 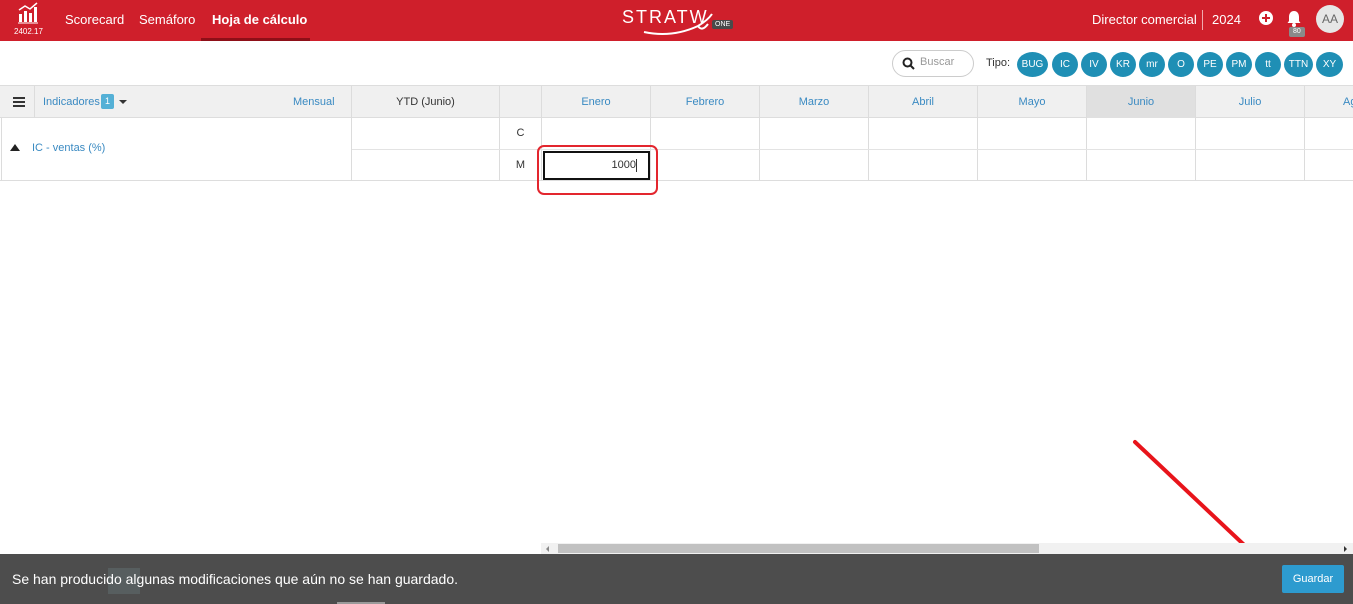 I want to click on horizontal-scrollbar, so click(x=947, y=548).